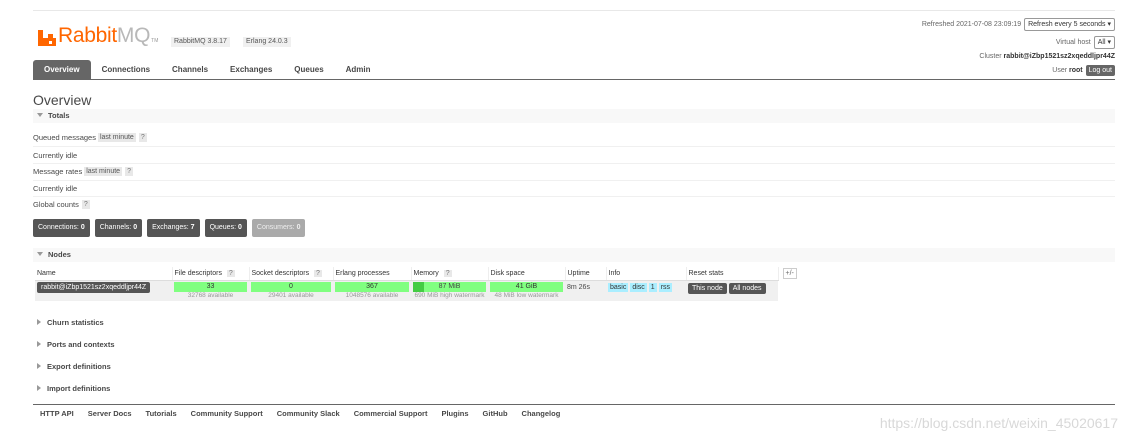 Image resolution: width=1127 pixels, height=443 pixels. Describe the element at coordinates (1073, 42) in the screenshot. I see `virtual-host-label: Virtual host` at that location.